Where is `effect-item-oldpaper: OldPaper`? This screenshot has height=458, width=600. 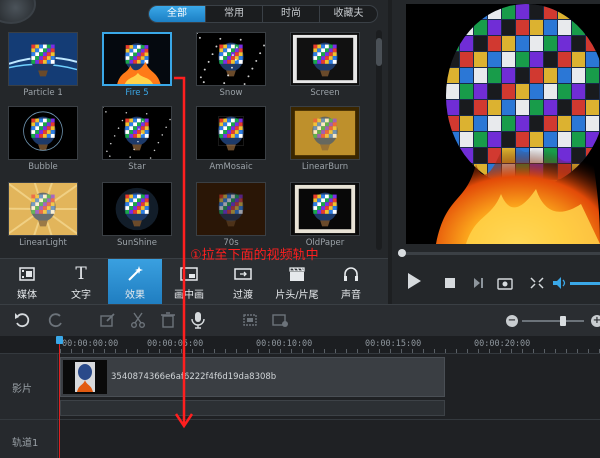 effect-item-oldpaper: OldPaper is located at coordinates (326, 215).